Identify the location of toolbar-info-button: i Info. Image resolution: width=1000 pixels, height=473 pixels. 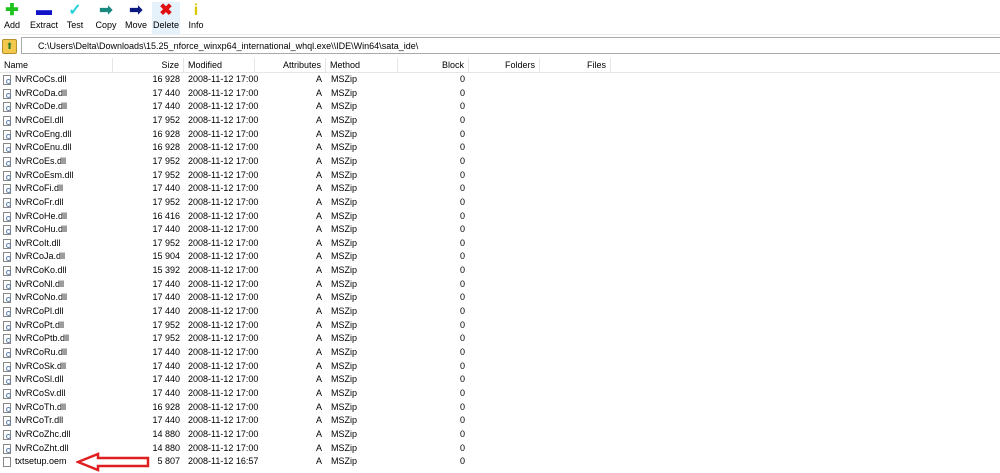
(196, 18).